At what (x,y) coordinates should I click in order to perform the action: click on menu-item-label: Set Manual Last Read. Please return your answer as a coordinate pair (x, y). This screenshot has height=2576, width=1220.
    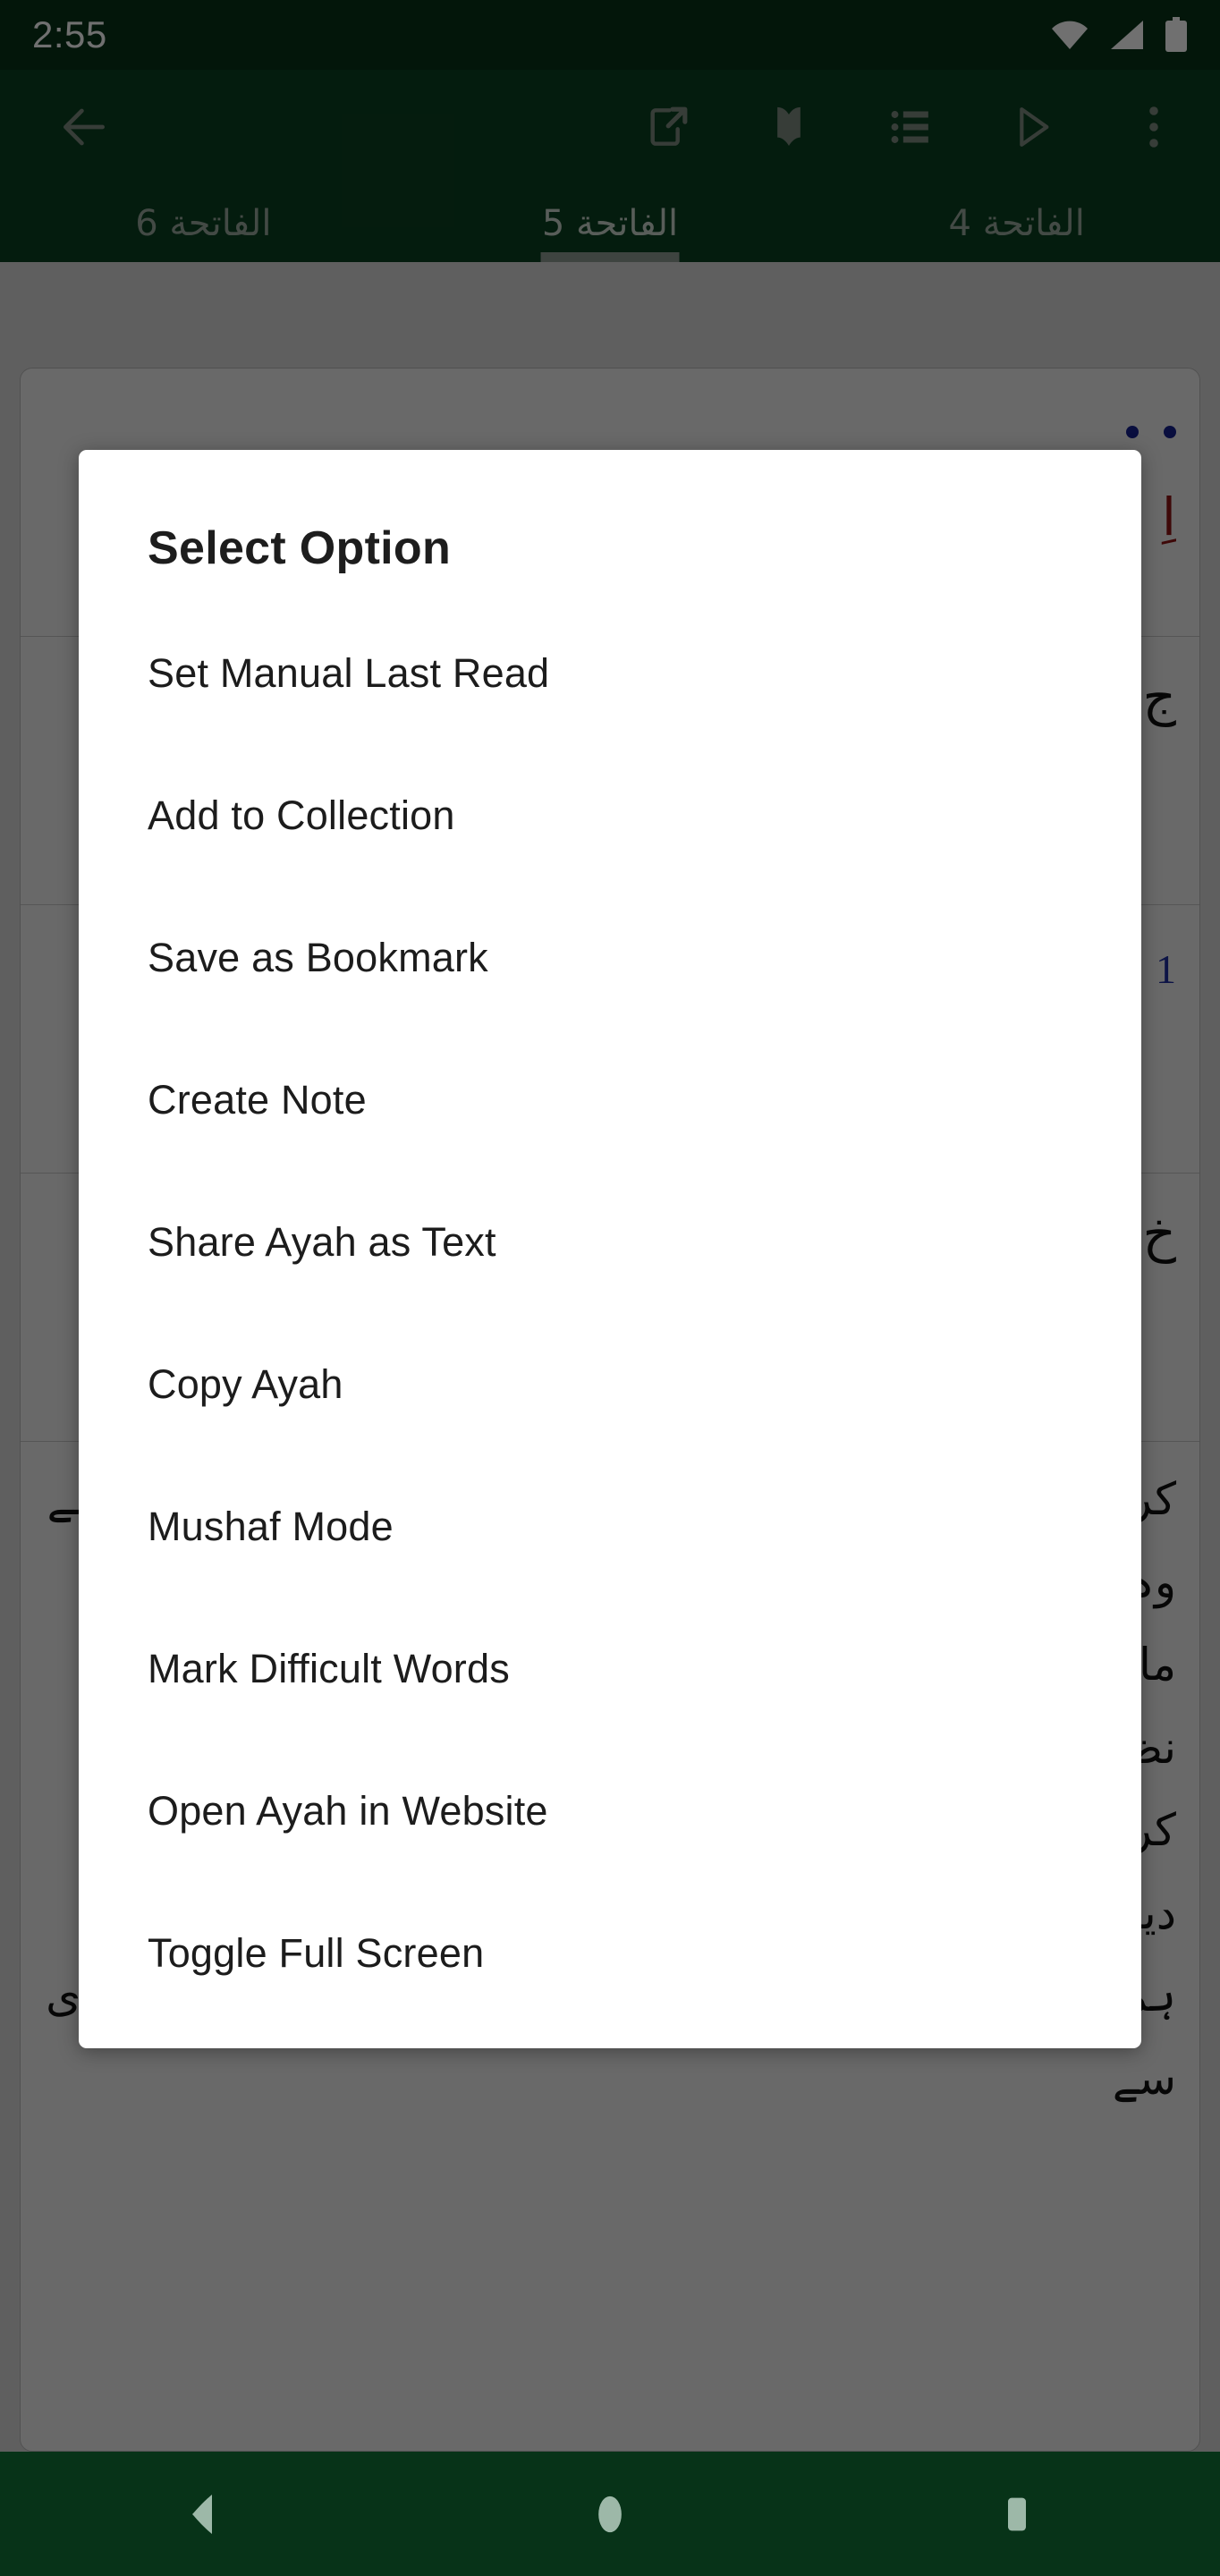
    Looking at the image, I should click on (349, 672).